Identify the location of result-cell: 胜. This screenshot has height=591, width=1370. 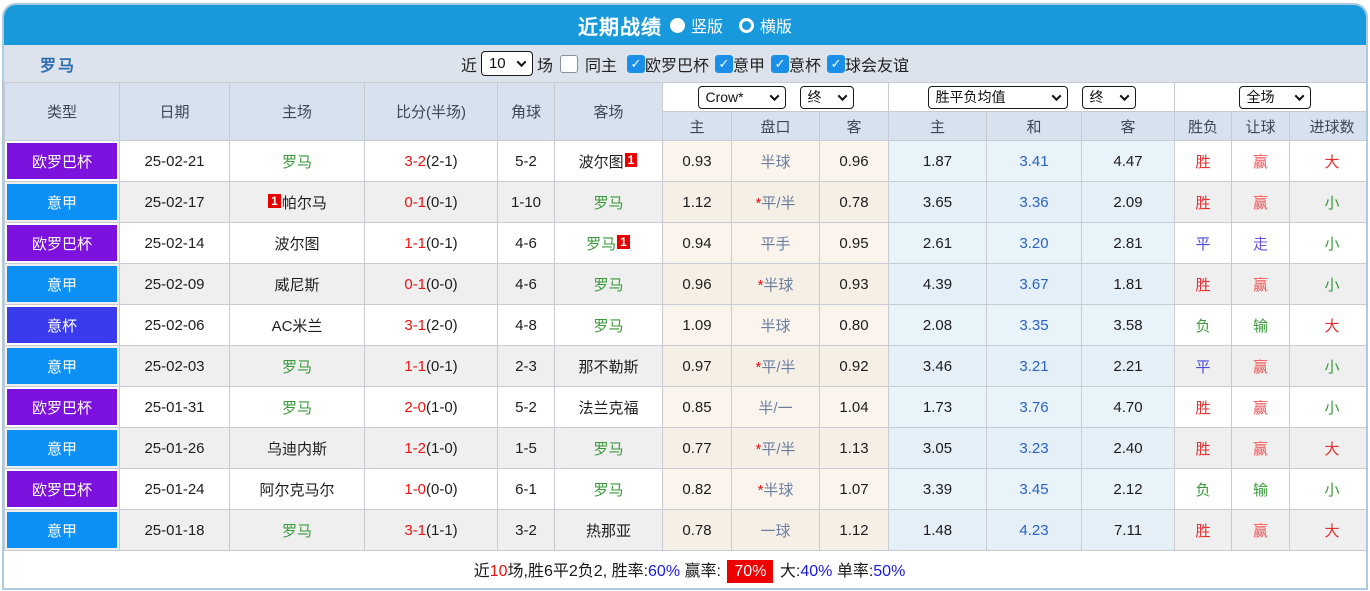
(1203, 448).